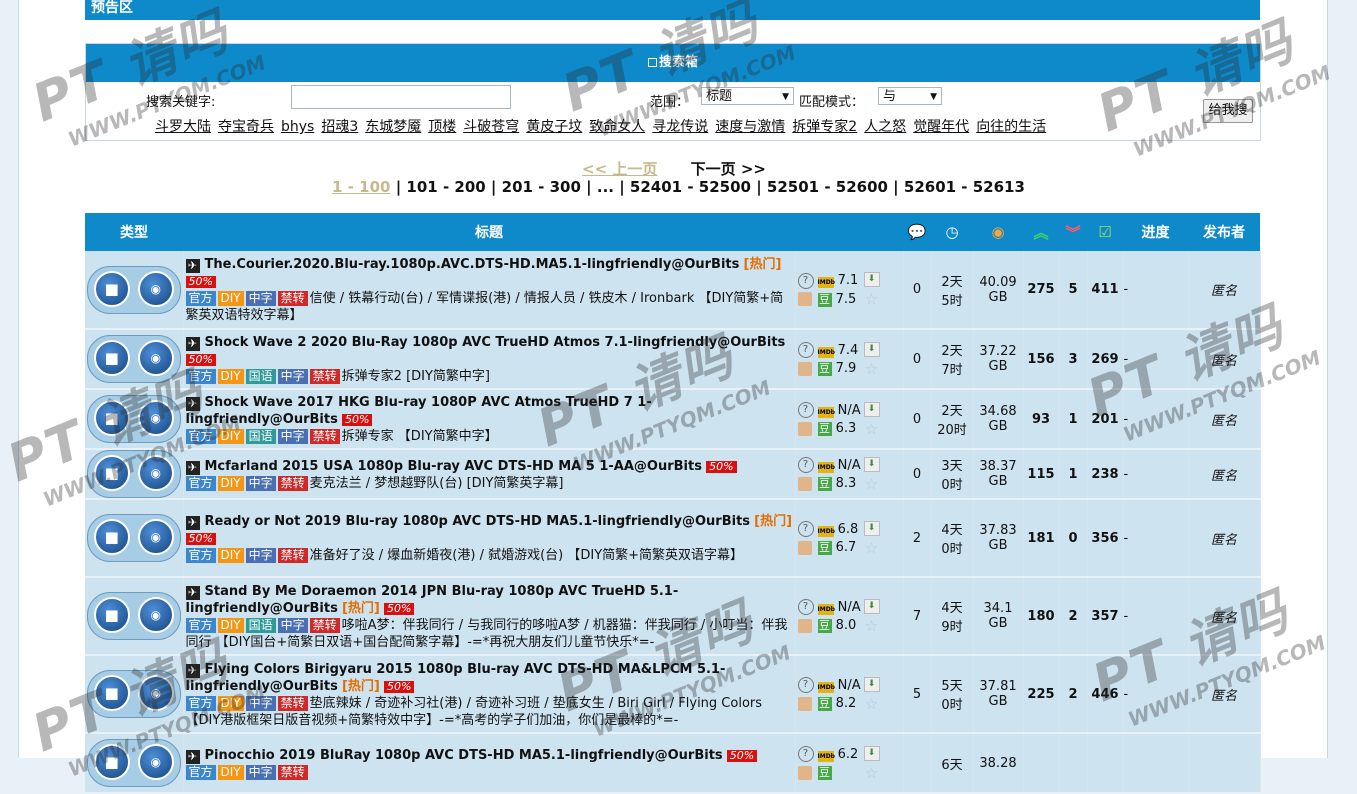 The height and width of the screenshot is (794, 1357). I want to click on completed-count: 357, so click(1105, 616).